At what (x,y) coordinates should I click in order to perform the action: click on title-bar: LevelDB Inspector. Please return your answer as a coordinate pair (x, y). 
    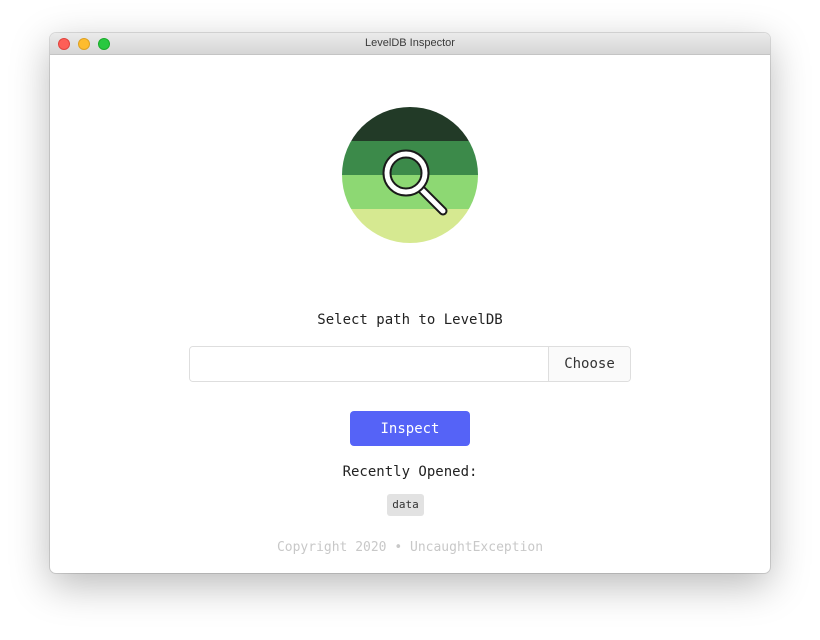
    Looking at the image, I should click on (410, 44).